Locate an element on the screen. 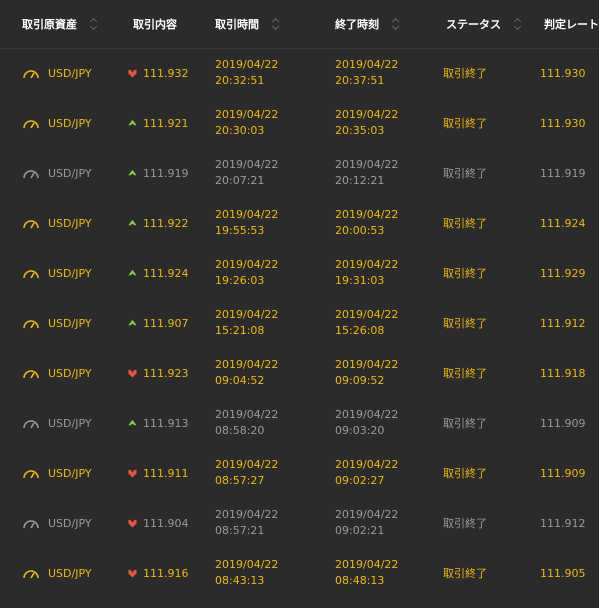 The image size is (599, 608). column-header-end-time: 終了時刻 is located at coordinates (367, 24).